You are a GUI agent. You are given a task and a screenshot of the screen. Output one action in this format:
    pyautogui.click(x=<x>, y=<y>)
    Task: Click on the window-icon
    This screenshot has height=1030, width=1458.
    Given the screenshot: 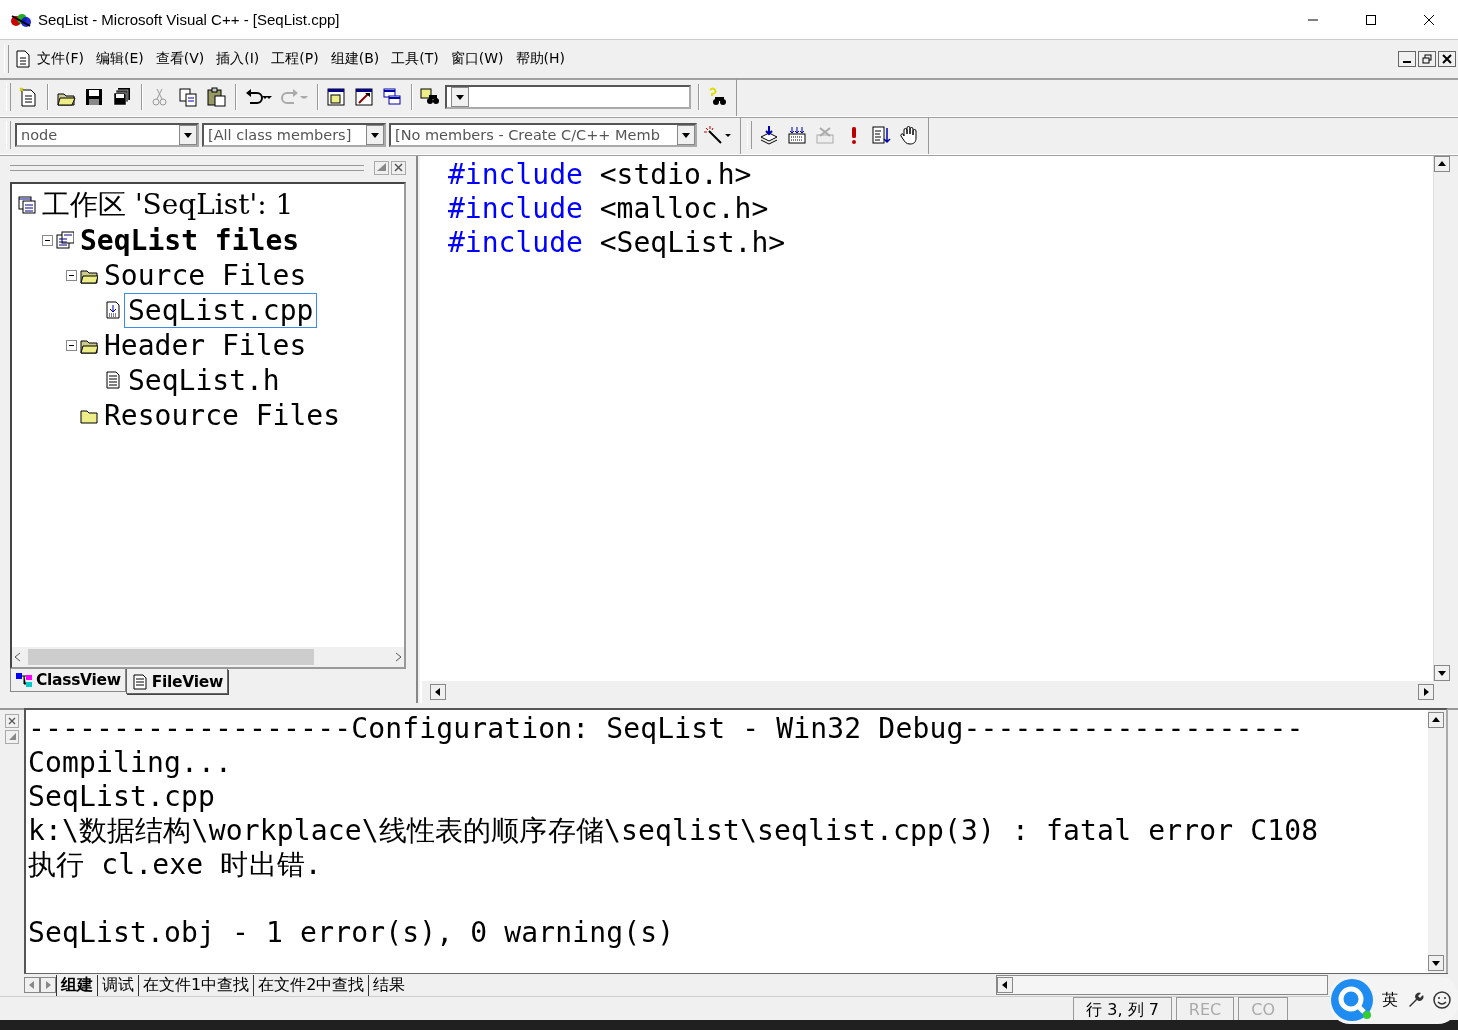 What is the action you would take?
    pyautogui.click(x=337, y=97)
    